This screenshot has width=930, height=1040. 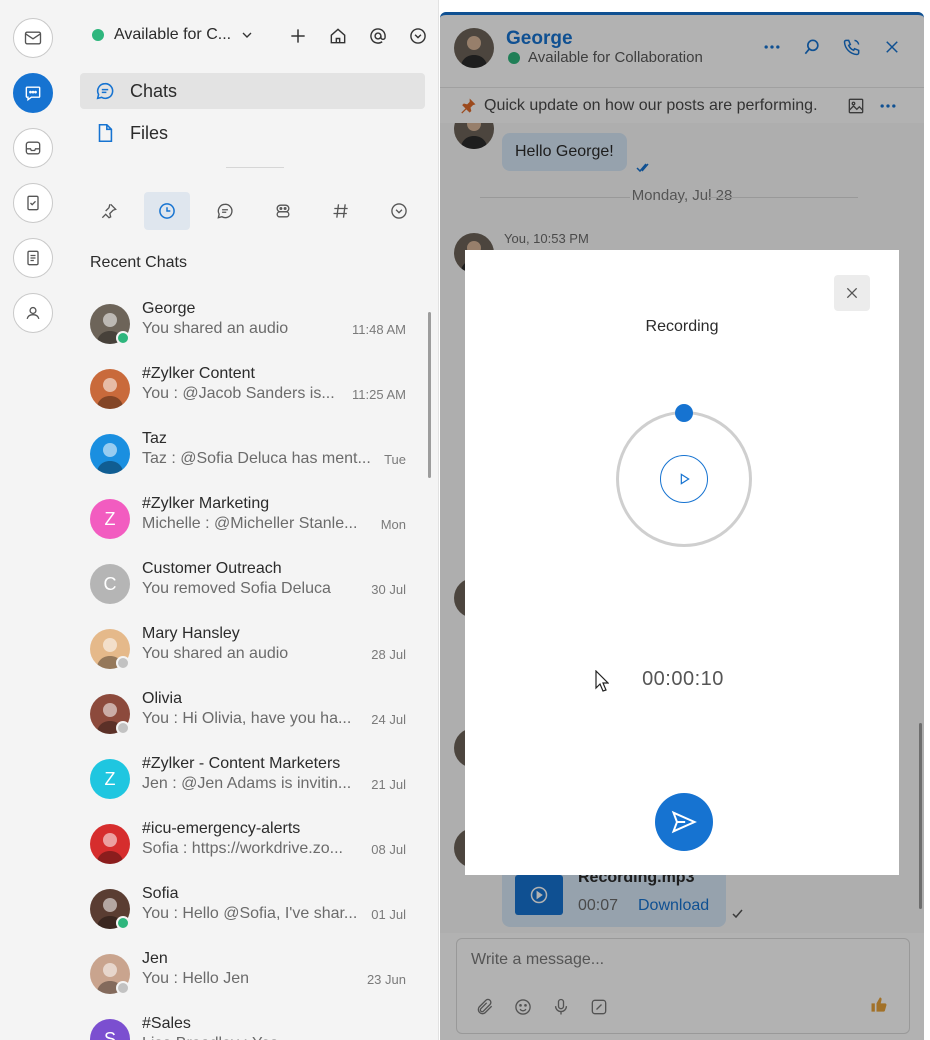 I want to click on filter-pinned, so click(x=109, y=211).